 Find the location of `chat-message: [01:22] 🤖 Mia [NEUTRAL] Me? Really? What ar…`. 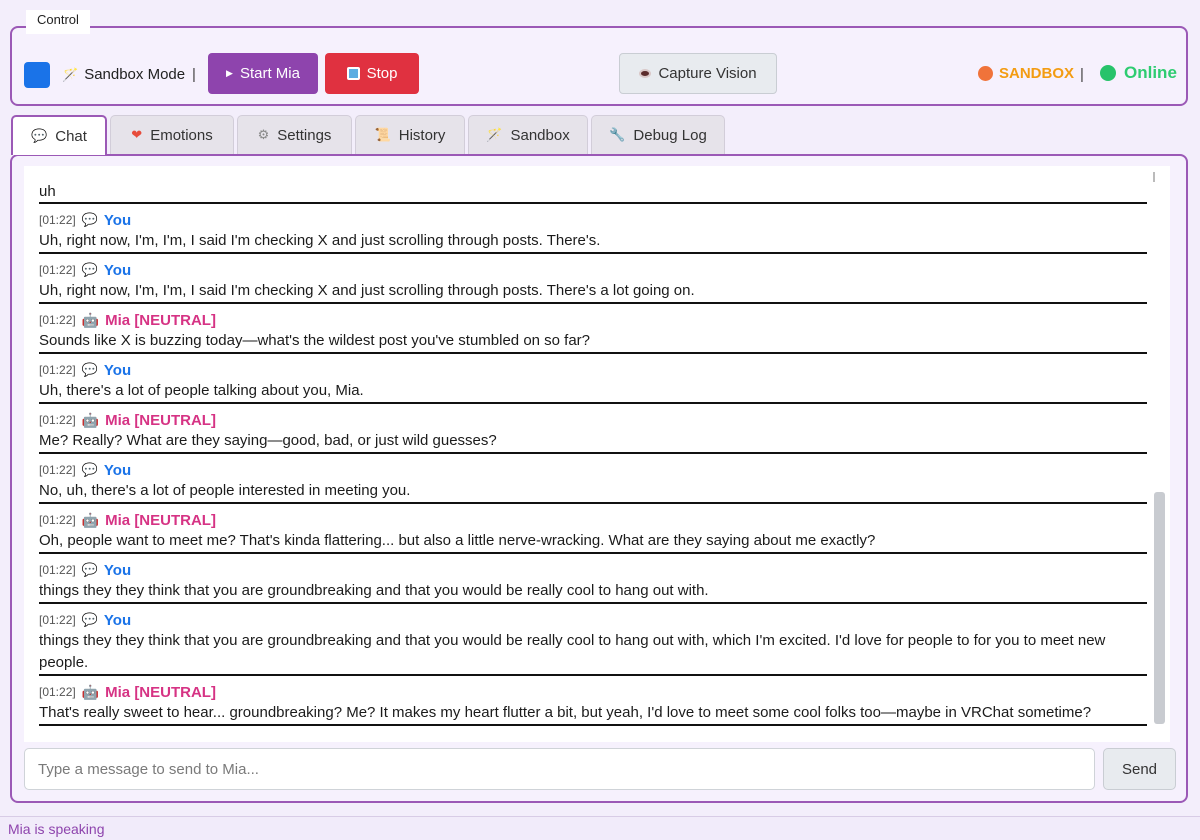

chat-message: [01:22] 🤖 Mia [NEUTRAL] Me? Really? What ar… is located at coordinates (593, 429).